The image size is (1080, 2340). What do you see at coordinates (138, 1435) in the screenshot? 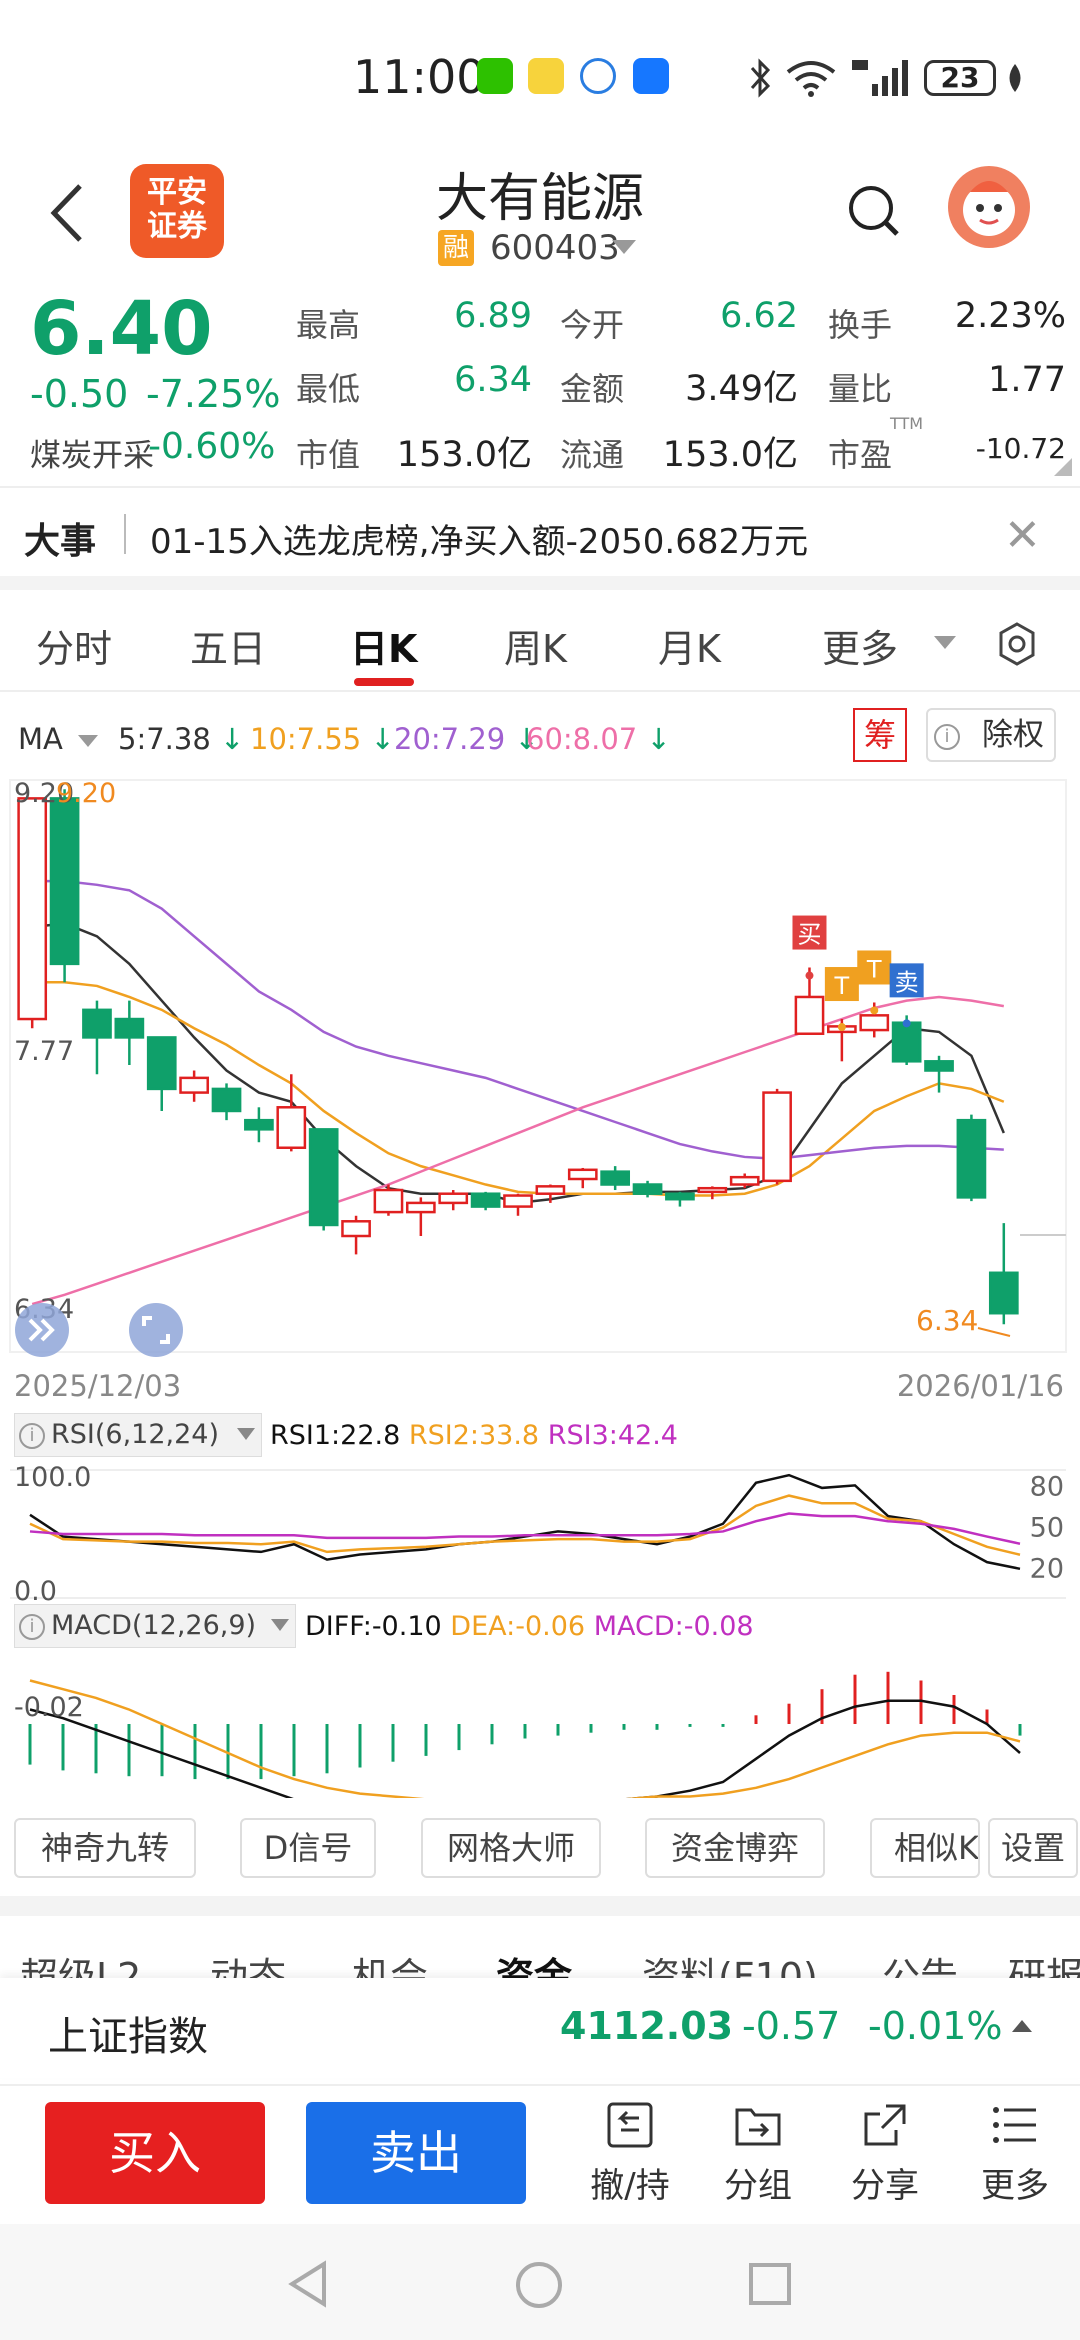
I see `rsi-indicator-selector: i RSI(6,12,24)` at bounding box center [138, 1435].